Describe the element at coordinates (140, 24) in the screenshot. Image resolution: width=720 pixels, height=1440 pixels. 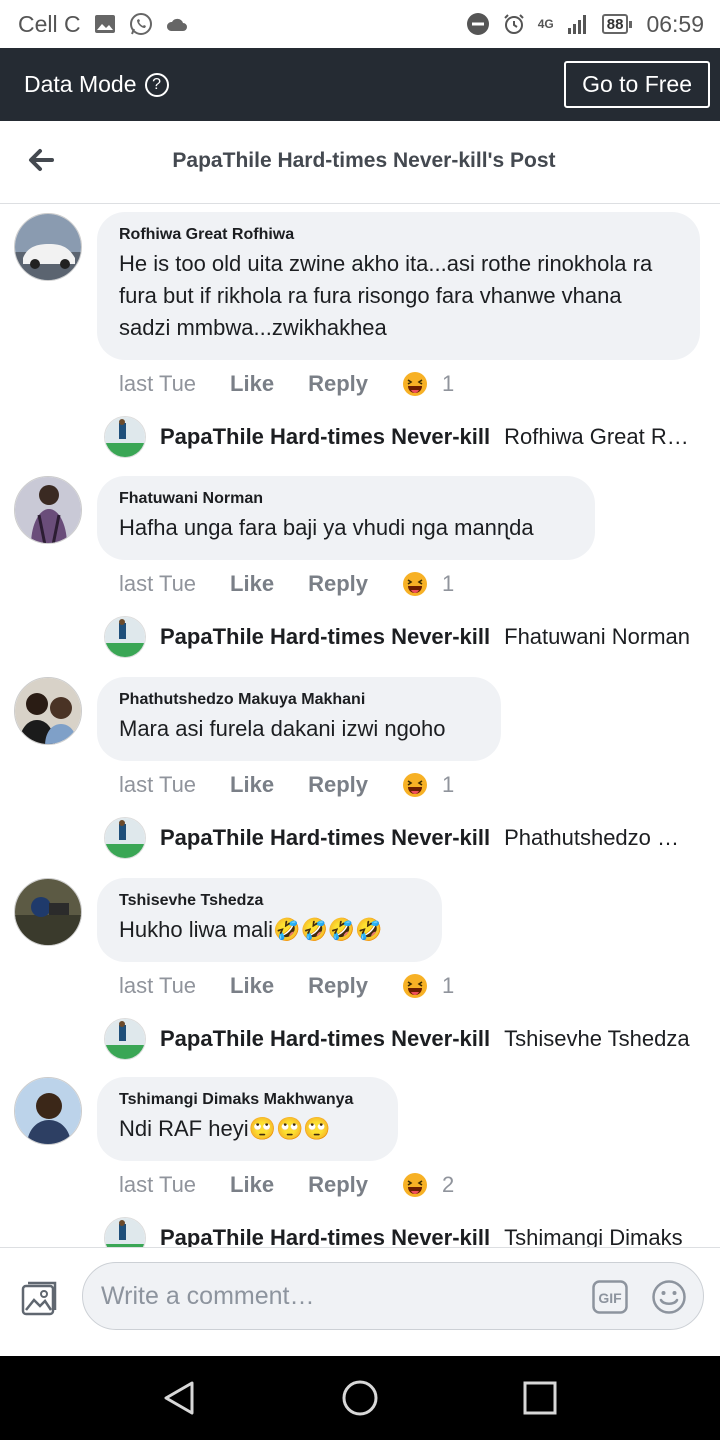
I see `whatsapp-icon` at that location.